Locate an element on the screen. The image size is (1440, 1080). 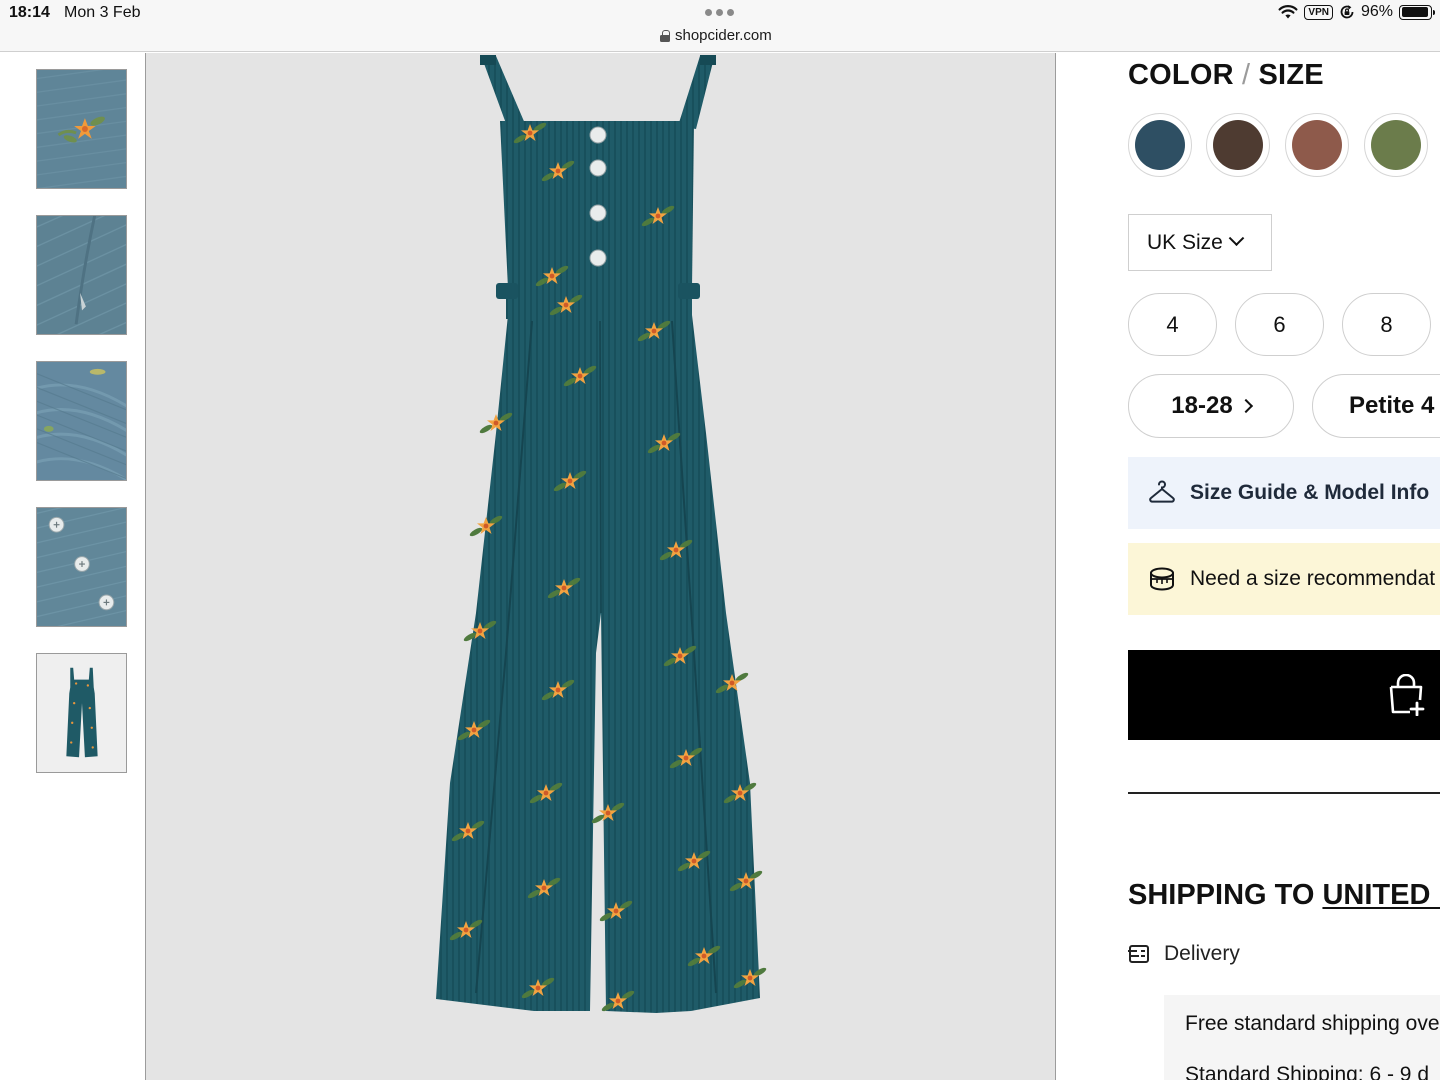
thumbnail-pocket-closeup is located at coordinates (81, 275).